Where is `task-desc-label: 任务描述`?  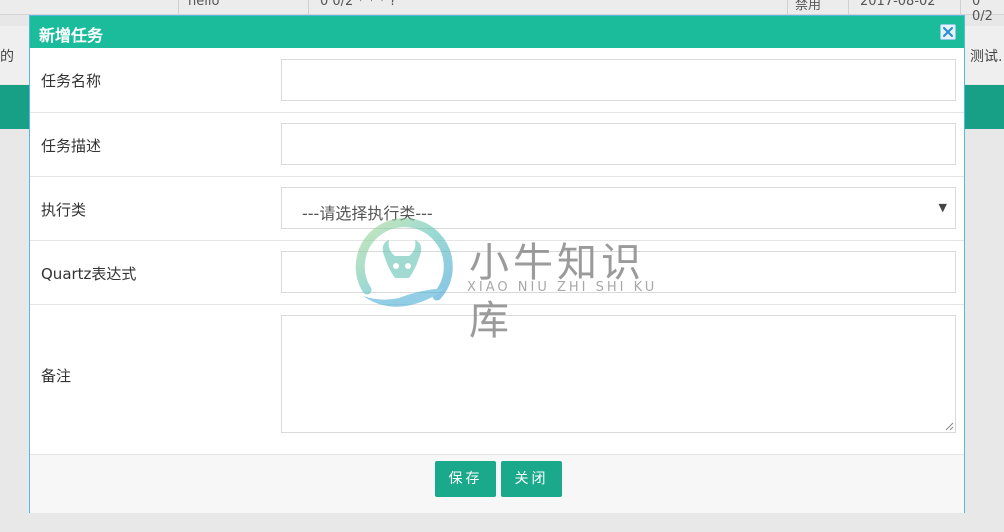 task-desc-label: 任务描述 is located at coordinates (71, 146).